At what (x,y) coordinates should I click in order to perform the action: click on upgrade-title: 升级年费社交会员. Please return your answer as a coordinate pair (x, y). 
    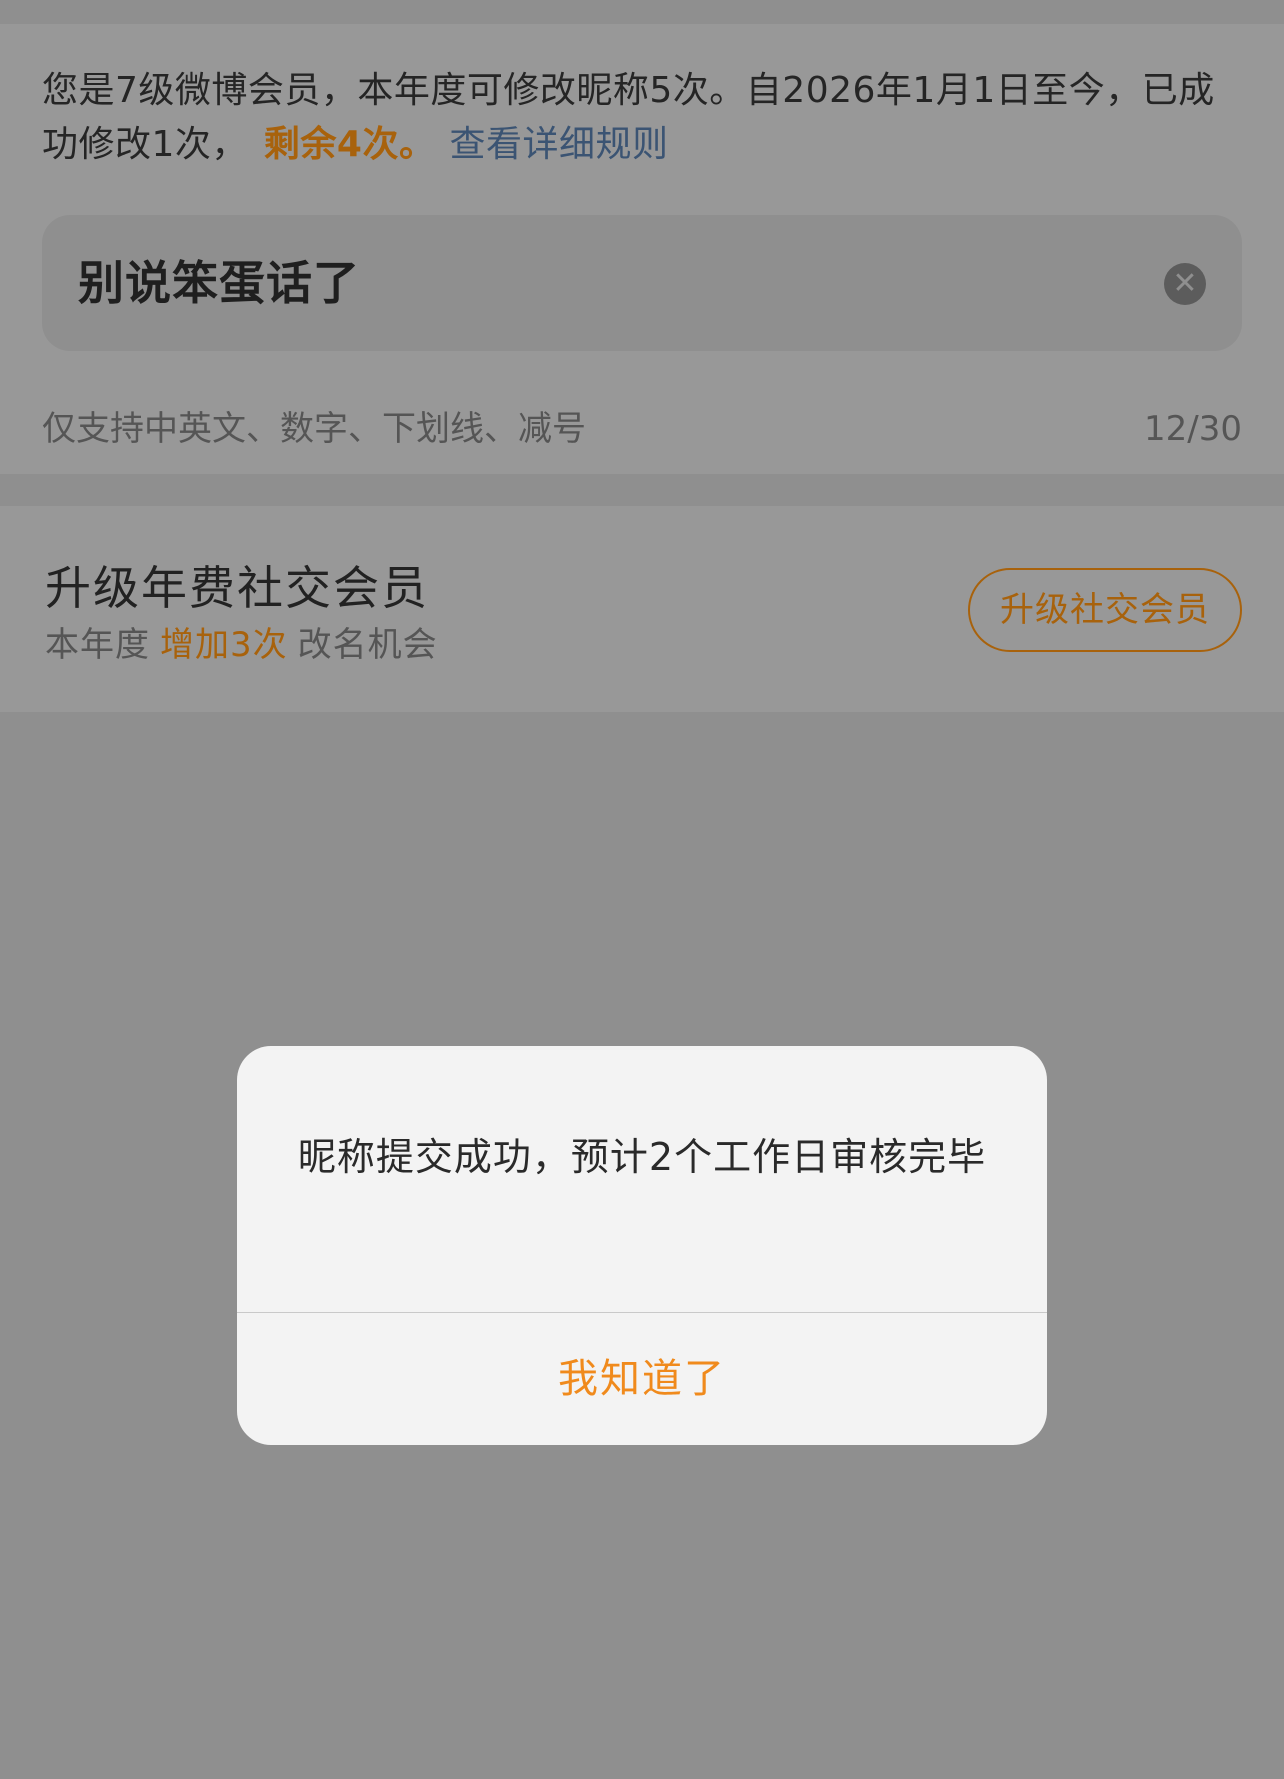
    Looking at the image, I should click on (237, 588).